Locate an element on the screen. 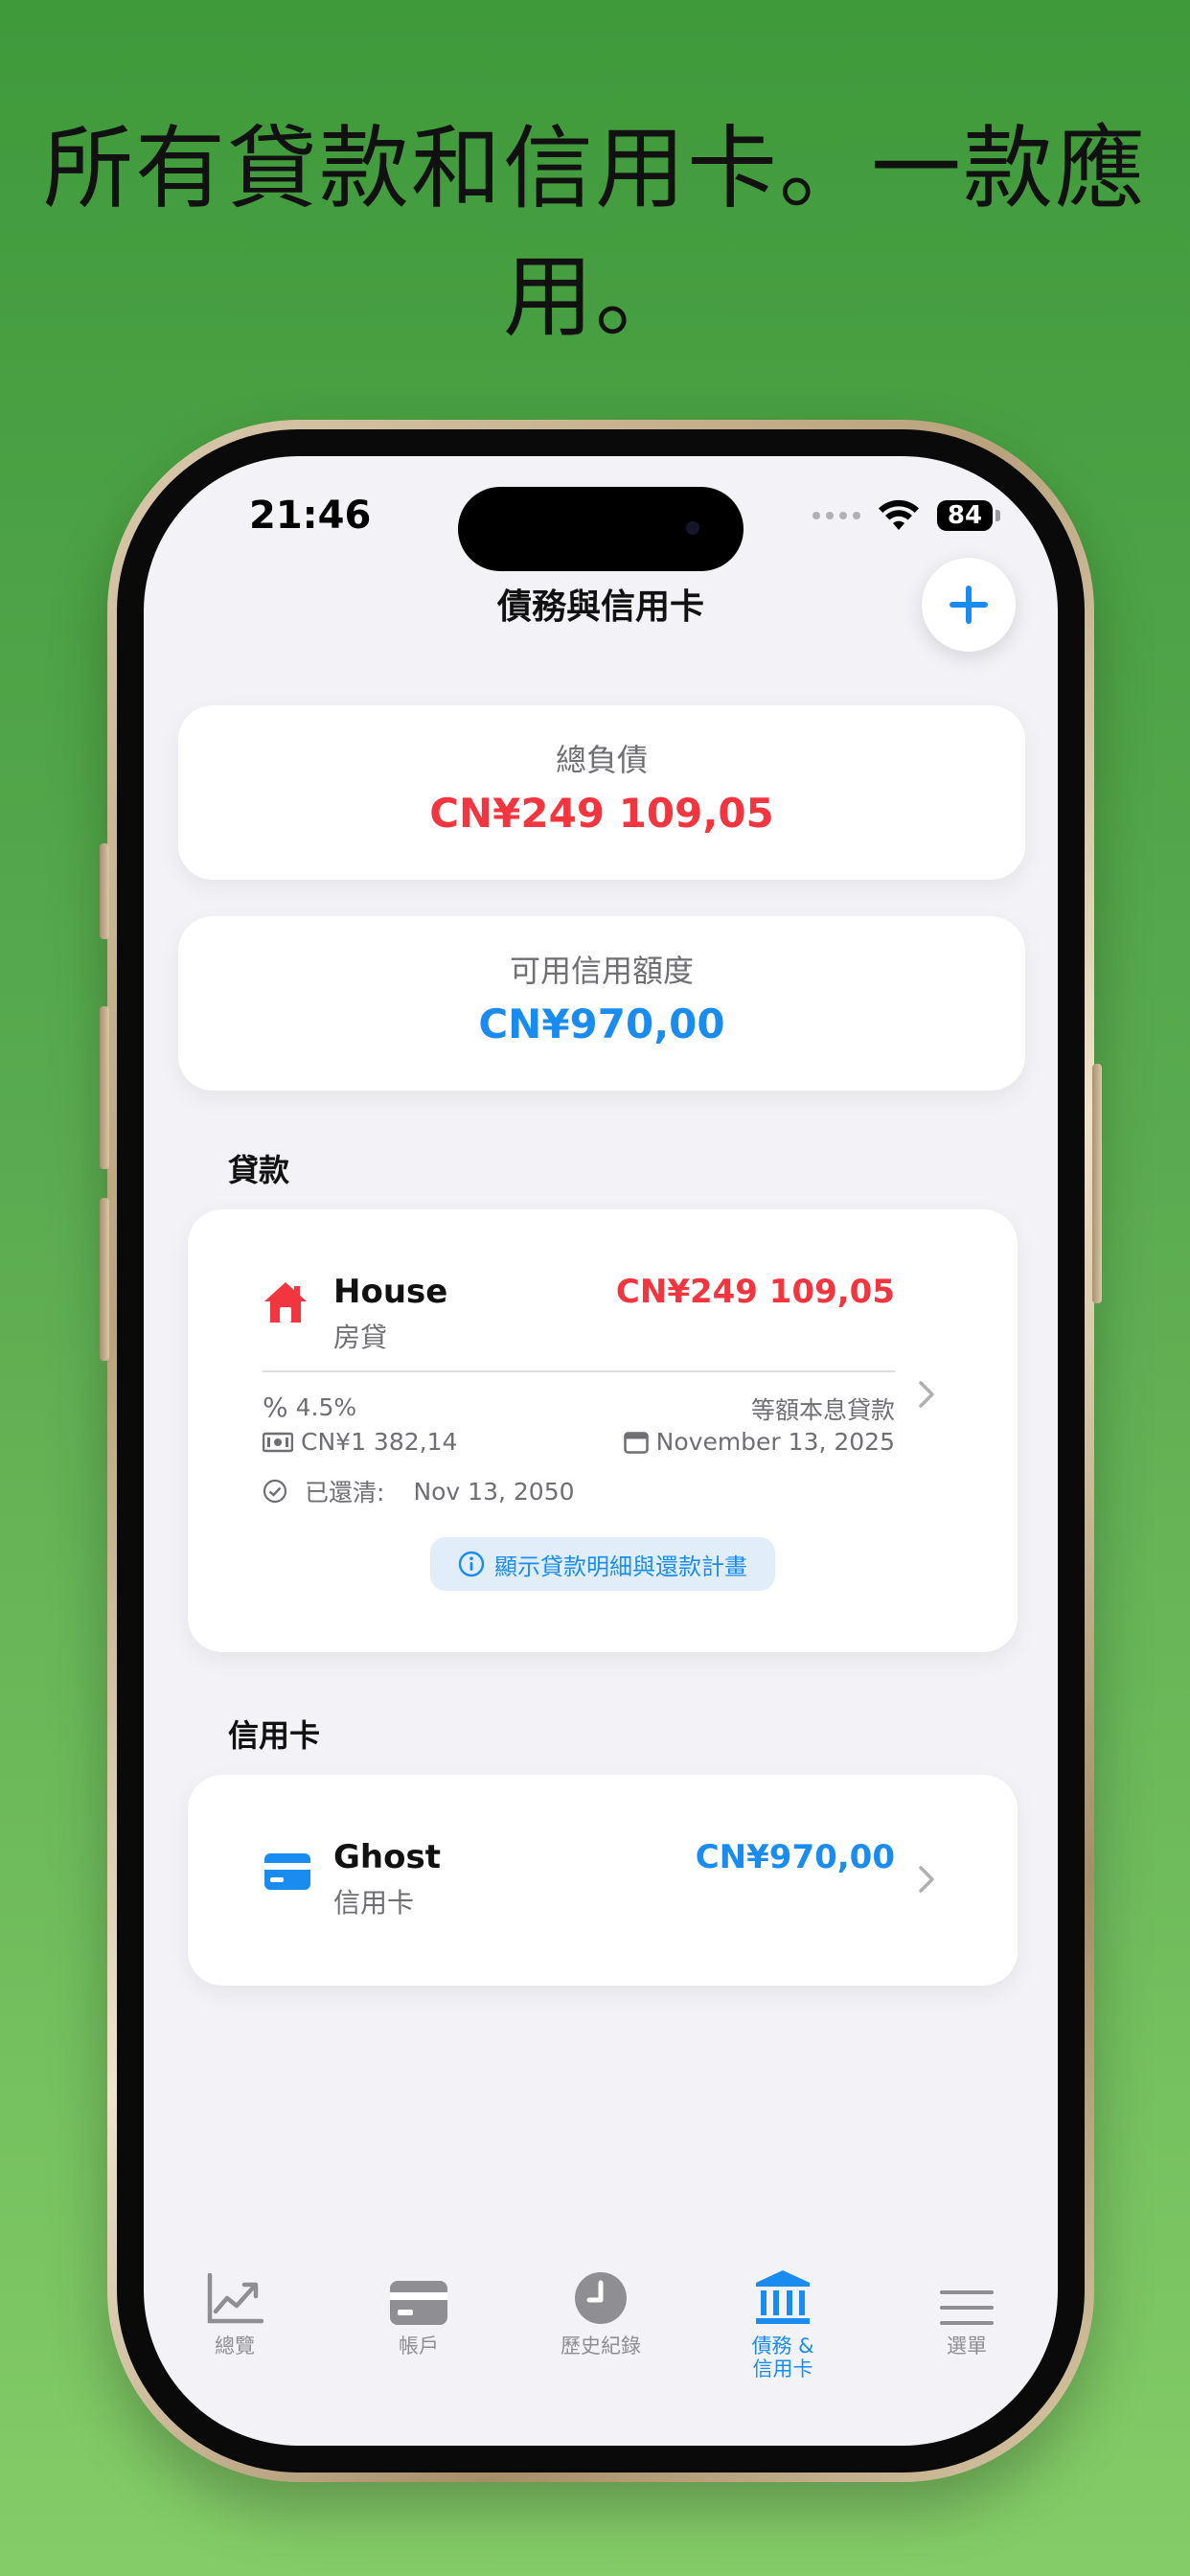  tab-history-label: 歷史紀錄 is located at coordinates (601, 2346).